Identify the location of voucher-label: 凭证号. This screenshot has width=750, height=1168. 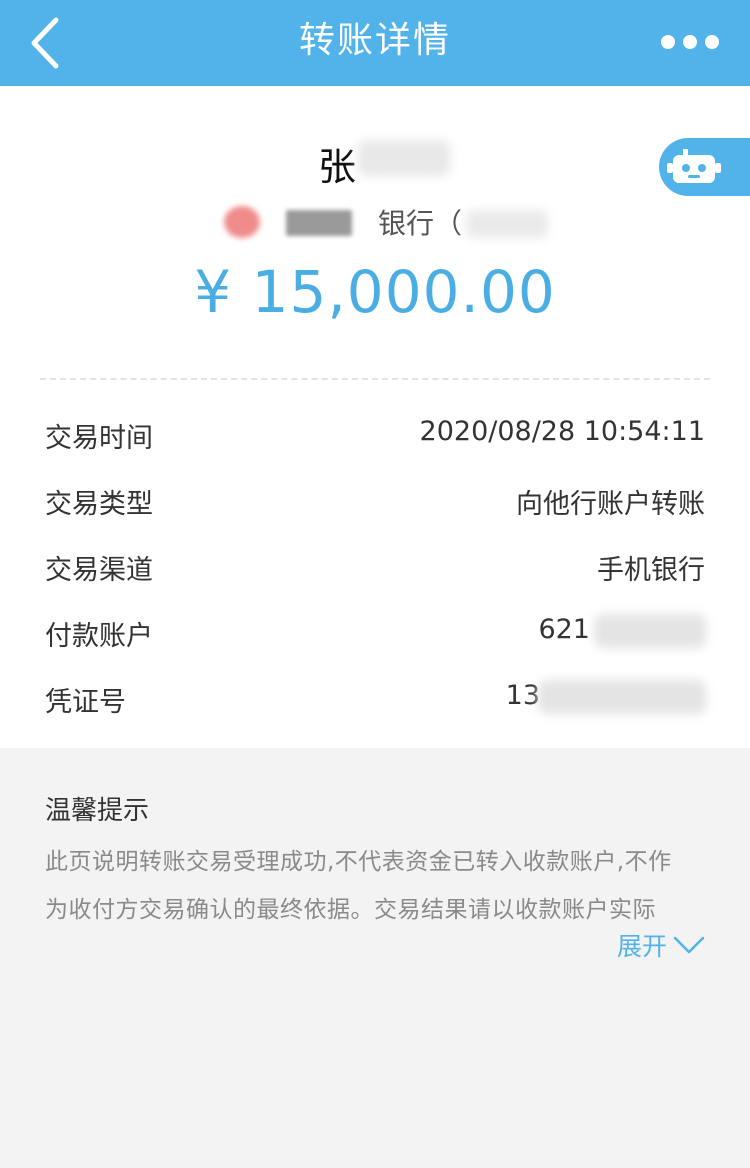
(85, 702).